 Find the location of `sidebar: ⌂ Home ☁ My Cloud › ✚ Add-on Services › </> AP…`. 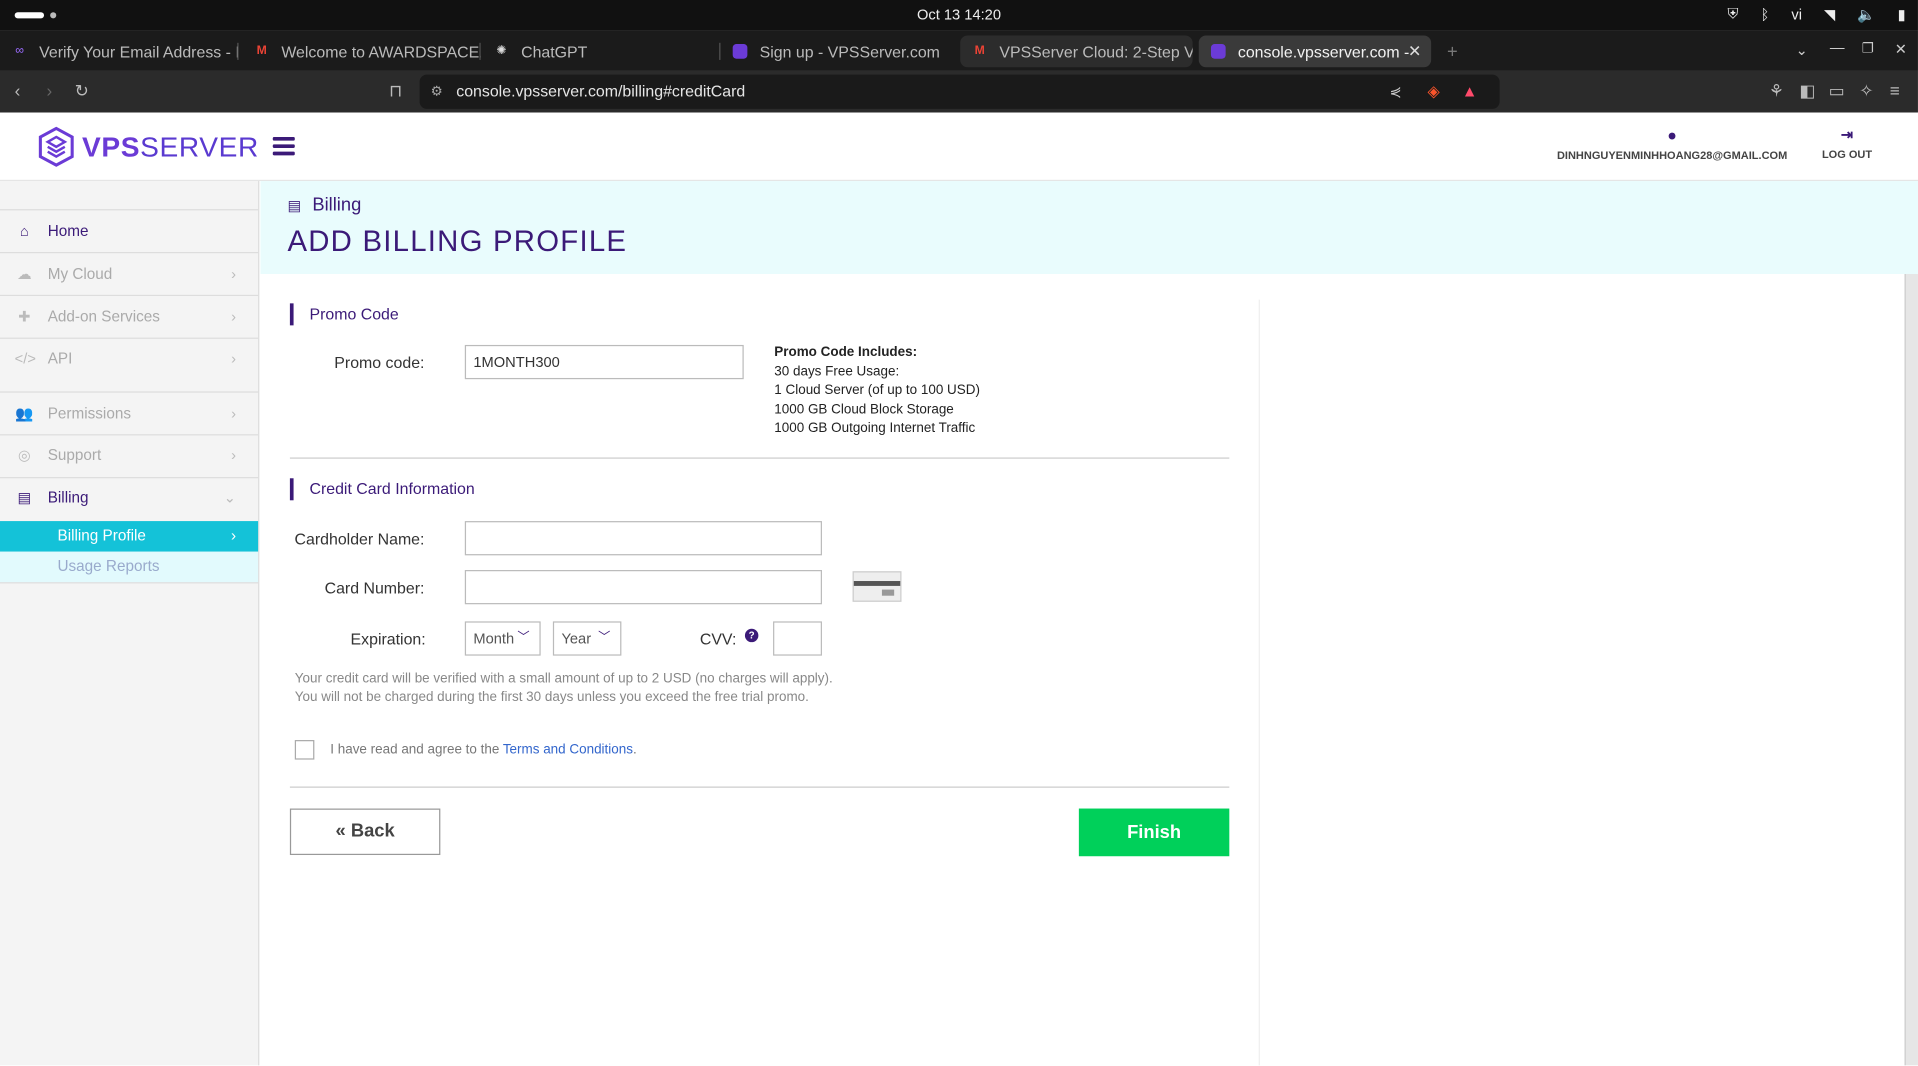

sidebar: ⌂ Home ☁ My Cloud › ✚ Add-on Services › </> AP… is located at coordinates (130, 623).